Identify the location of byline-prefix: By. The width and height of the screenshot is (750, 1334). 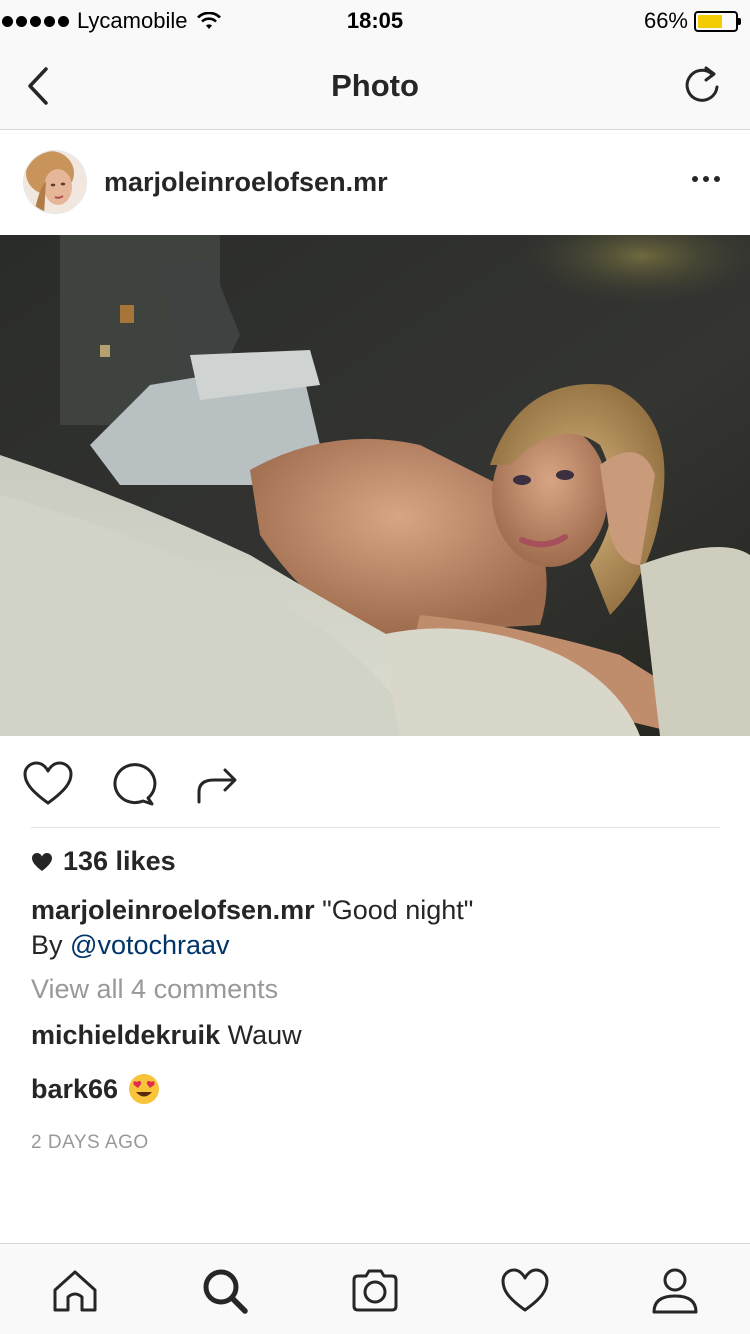
(47, 945).